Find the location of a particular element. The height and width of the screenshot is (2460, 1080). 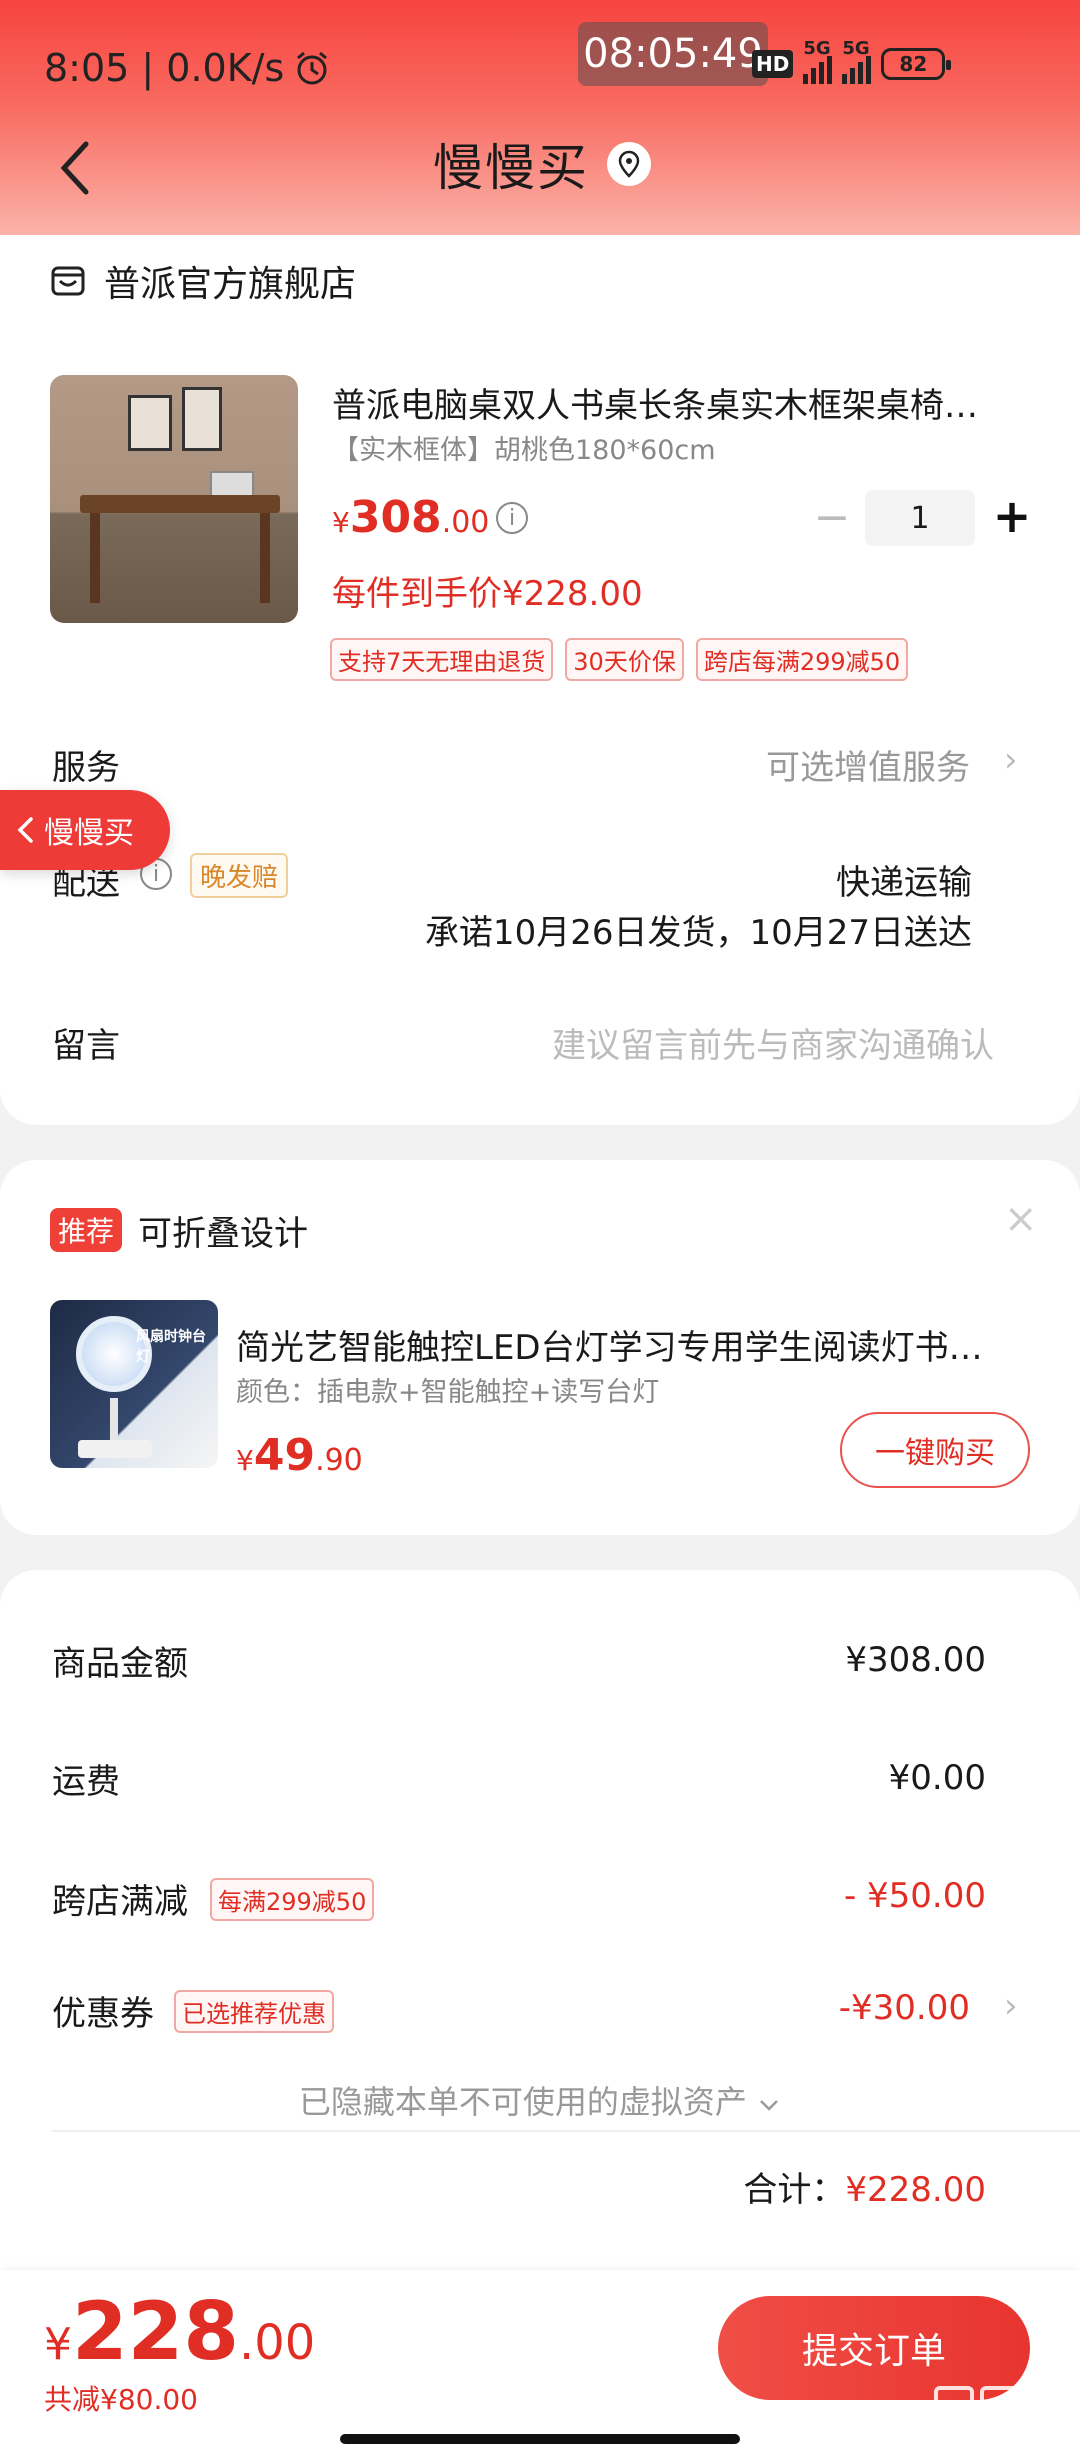

recommend-badge: 推荐 is located at coordinates (86, 1230).